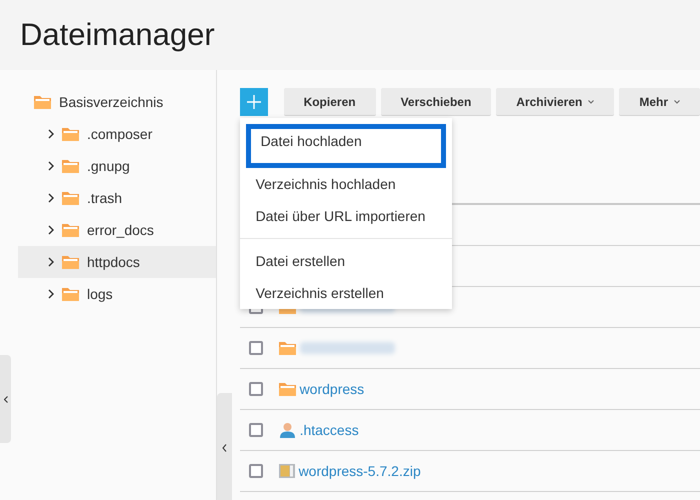 The height and width of the screenshot is (500, 700). What do you see at coordinates (346, 146) in the screenshot?
I see `menu-item: Datei hochladen` at bounding box center [346, 146].